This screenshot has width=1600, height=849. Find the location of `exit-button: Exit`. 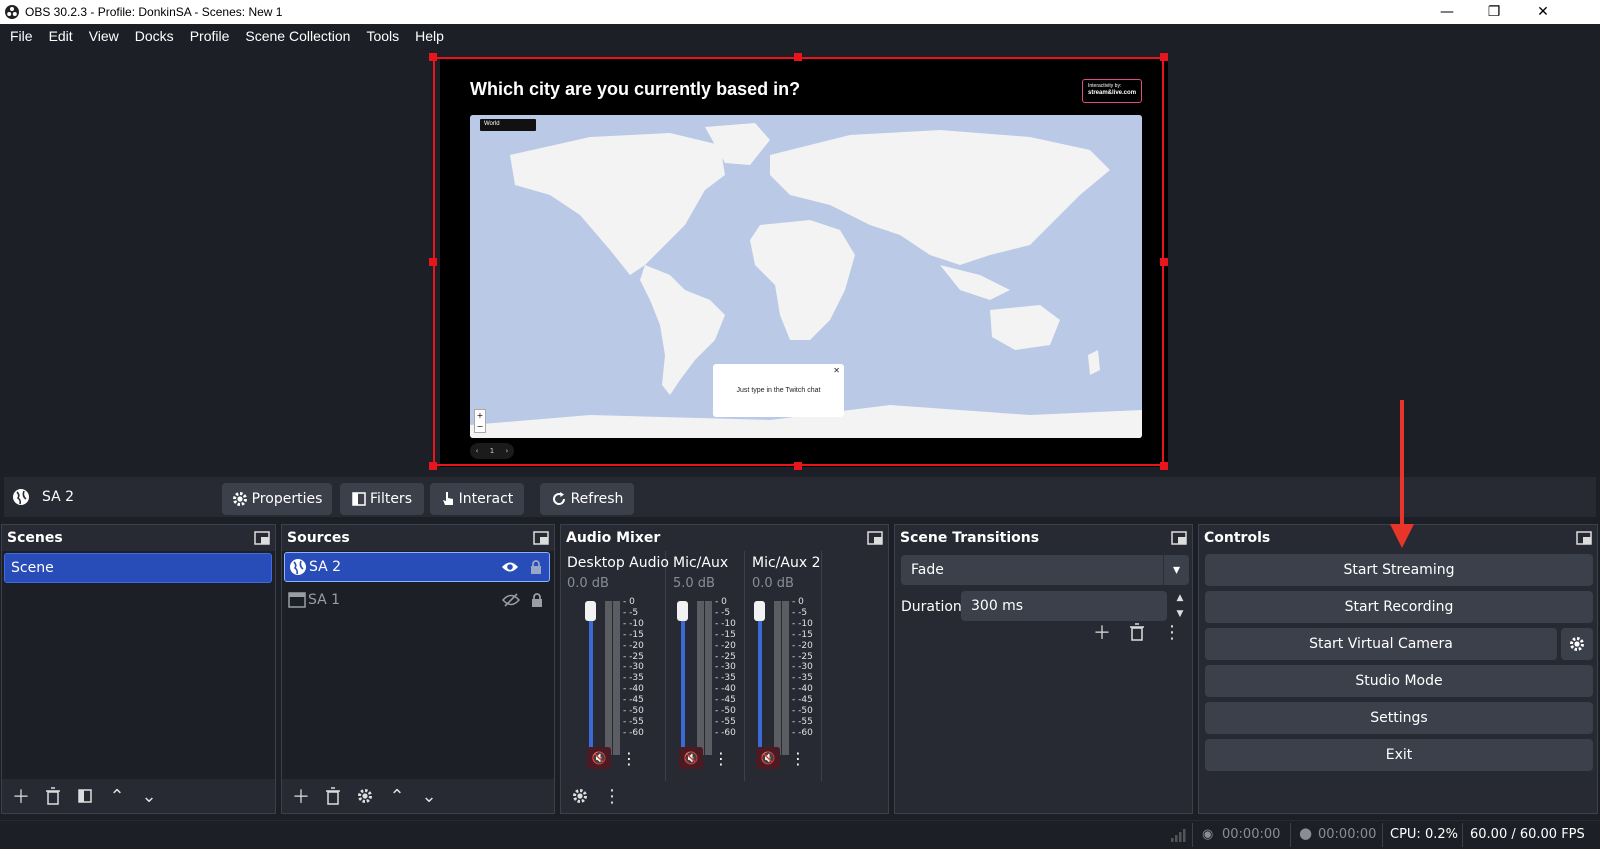

exit-button: Exit is located at coordinates (1399, 755).